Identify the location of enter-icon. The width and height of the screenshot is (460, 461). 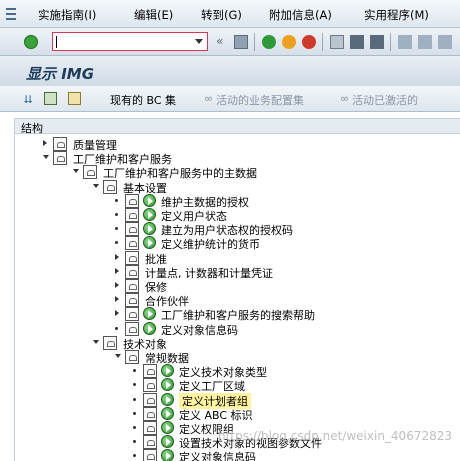
(31, 42).